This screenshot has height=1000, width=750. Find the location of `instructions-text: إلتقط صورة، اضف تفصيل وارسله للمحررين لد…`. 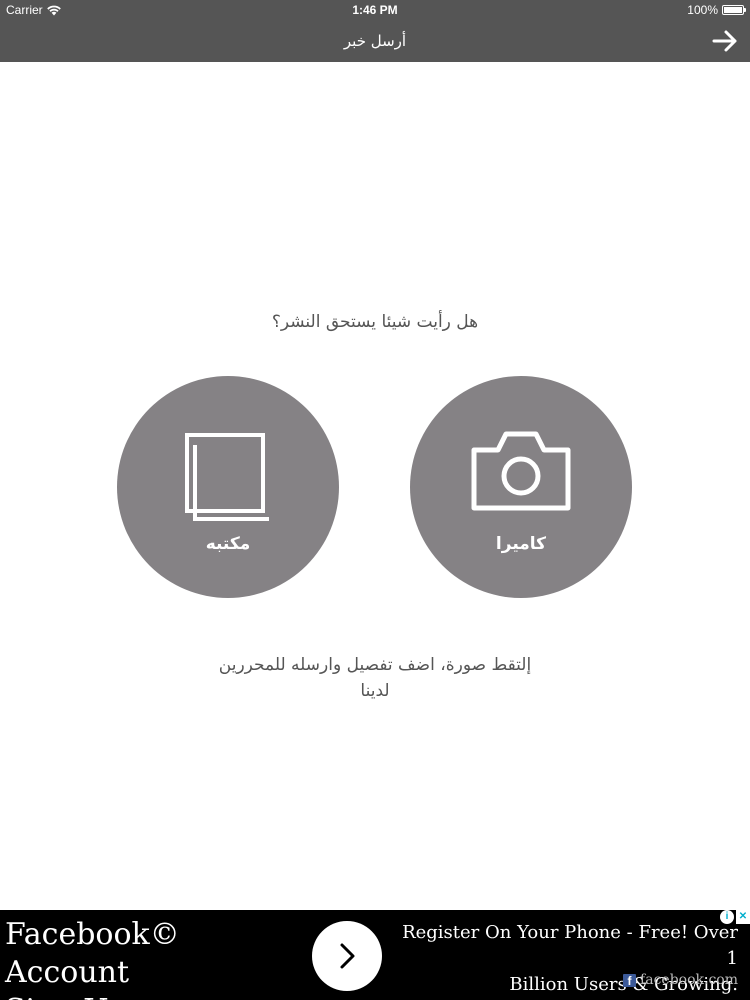

instructions-text: إلتقط صورة، اضف تفصيل وارسله للمحررين لد… is located at coordinates (375, 678).